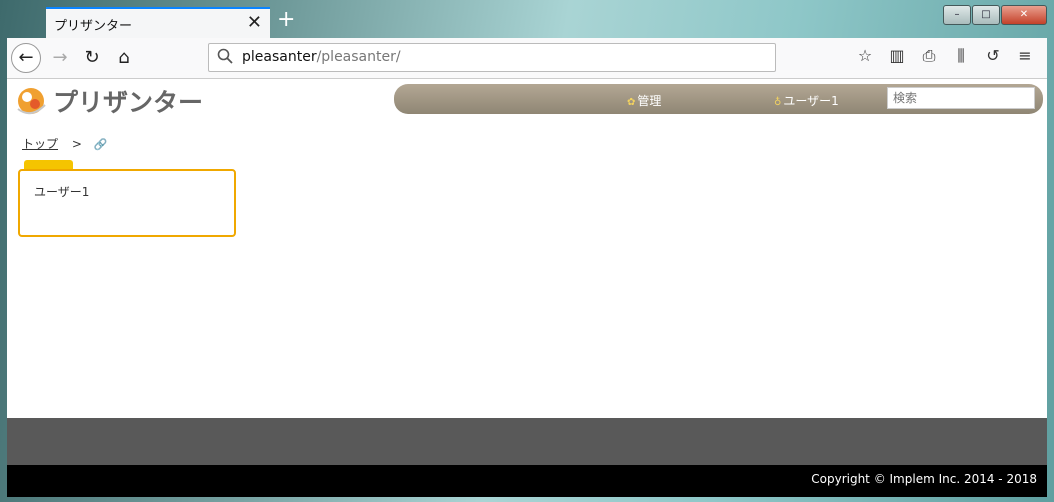  I want to click on maximize-button: □, so click(986, 15).